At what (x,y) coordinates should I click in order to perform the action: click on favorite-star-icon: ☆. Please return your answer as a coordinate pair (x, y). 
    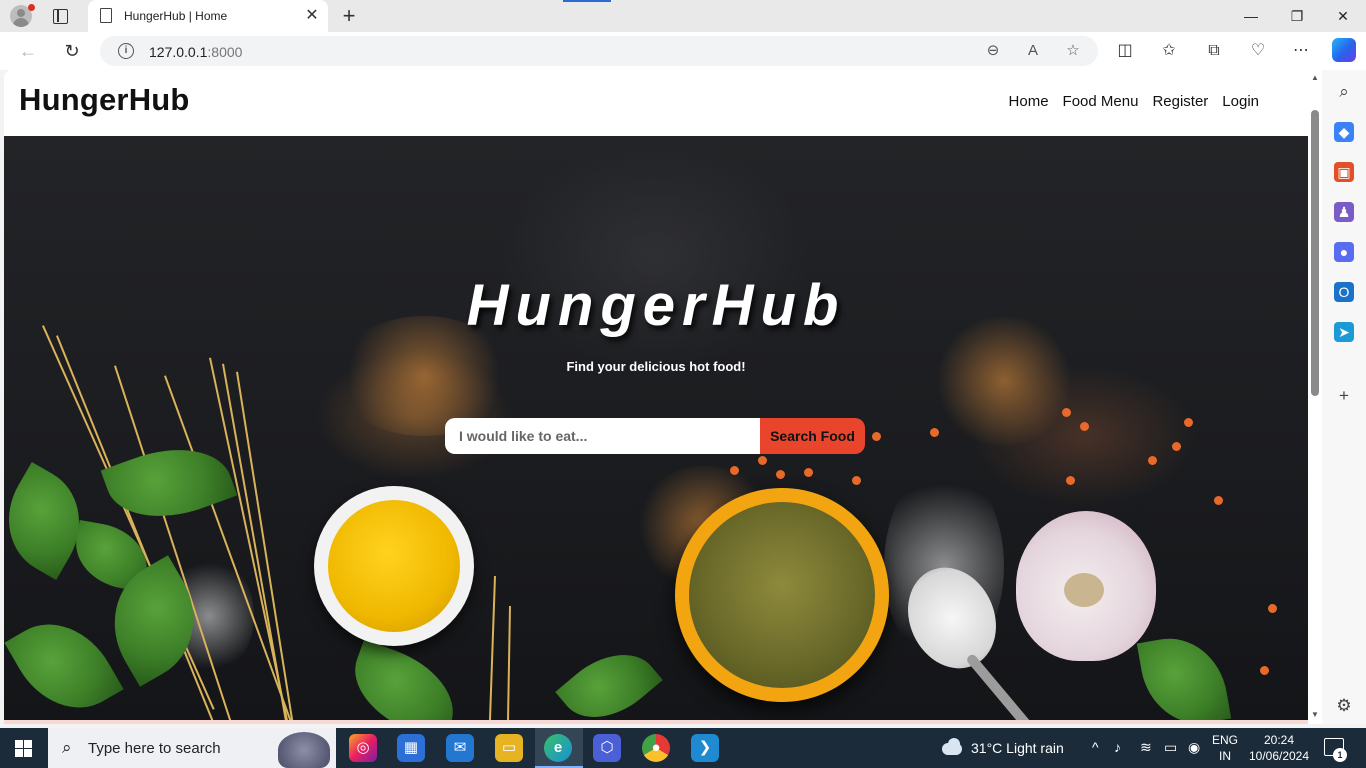
    Looking at the image, I should click on (1073, 51).